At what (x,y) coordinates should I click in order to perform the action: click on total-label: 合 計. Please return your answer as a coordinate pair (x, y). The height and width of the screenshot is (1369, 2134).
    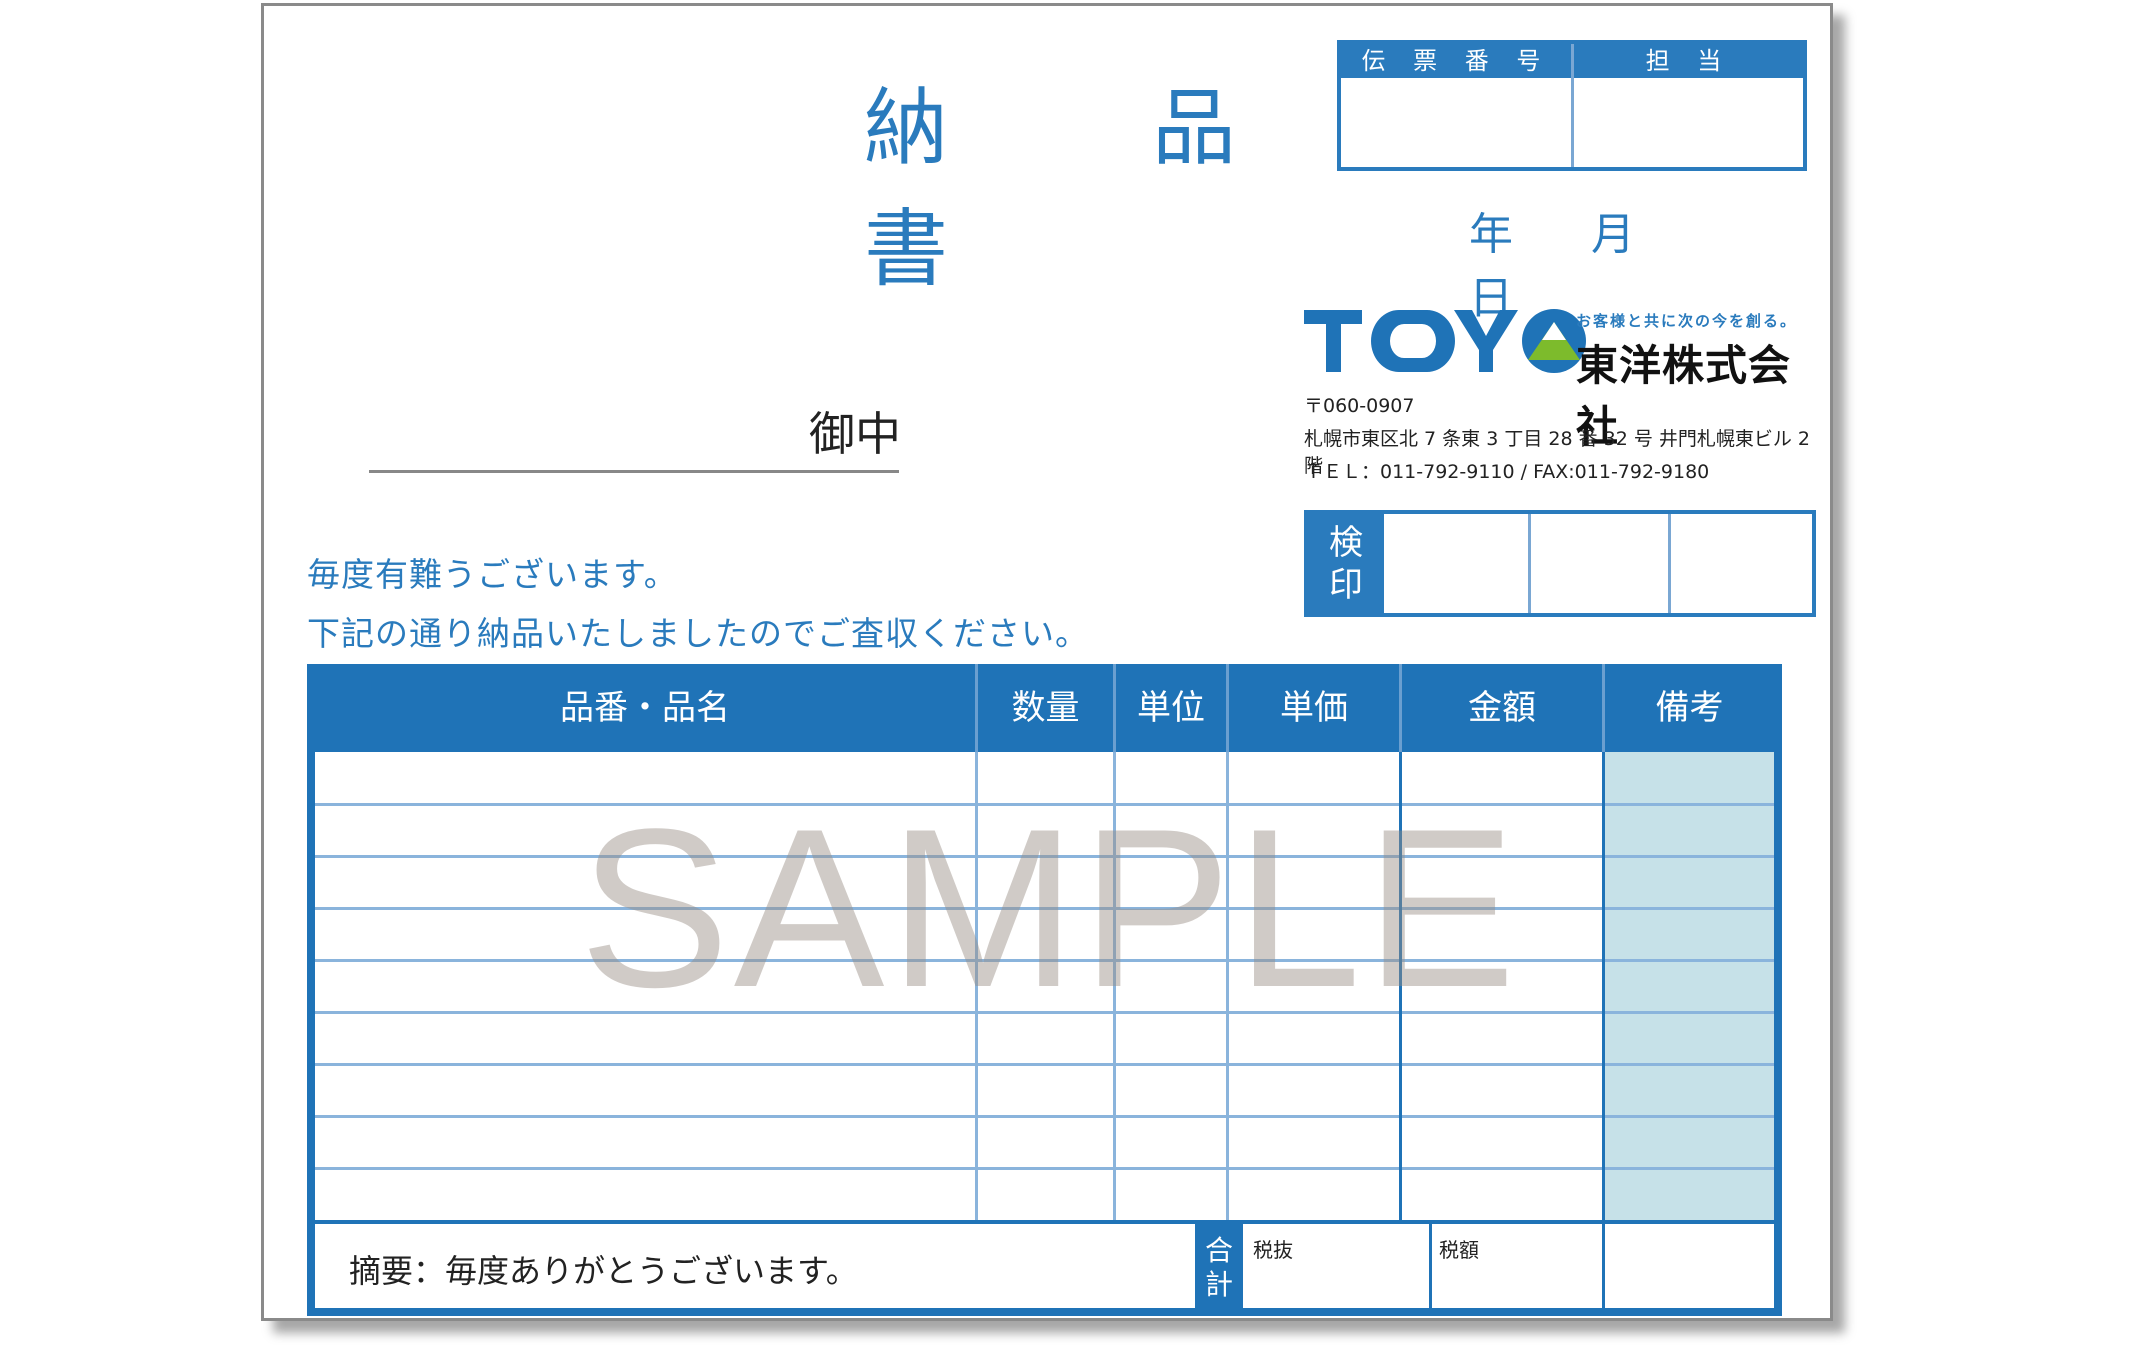
    Looking at the image, I should click on (1219, 1266).